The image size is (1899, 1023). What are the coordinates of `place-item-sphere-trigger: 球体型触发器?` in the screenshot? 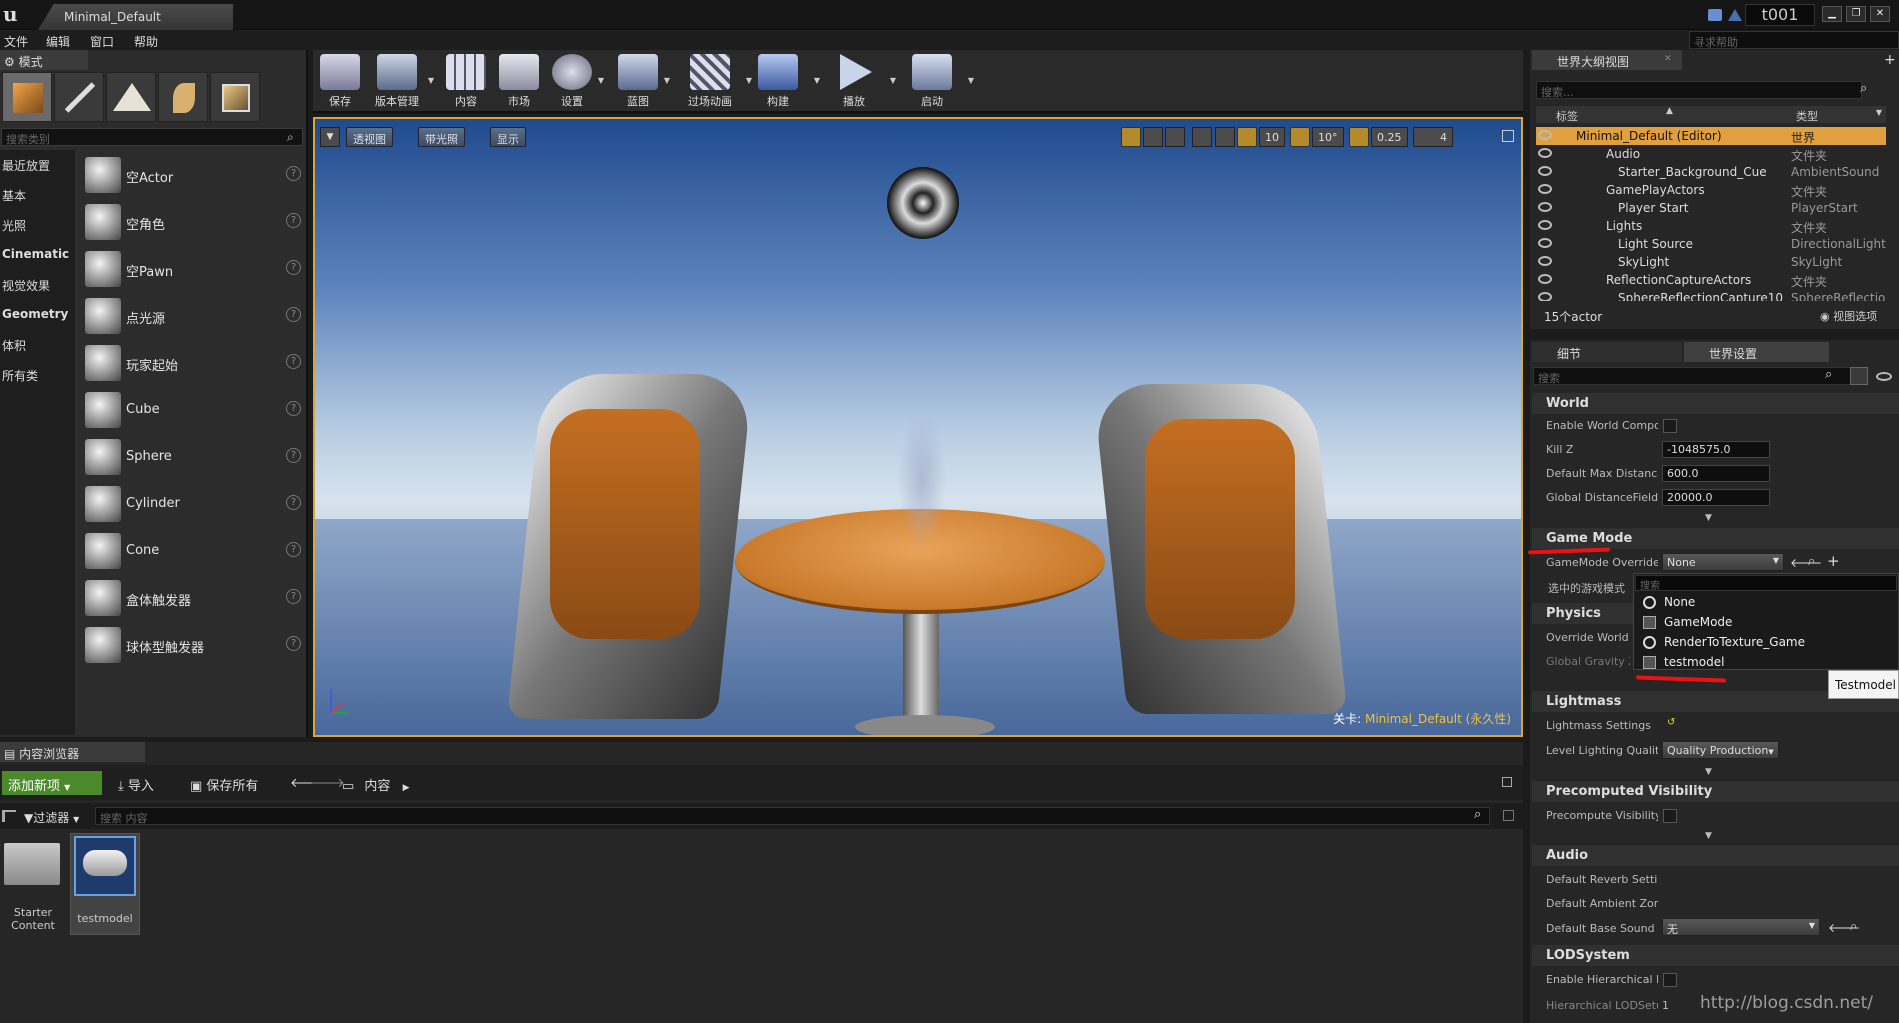 It's located at (194, 644).